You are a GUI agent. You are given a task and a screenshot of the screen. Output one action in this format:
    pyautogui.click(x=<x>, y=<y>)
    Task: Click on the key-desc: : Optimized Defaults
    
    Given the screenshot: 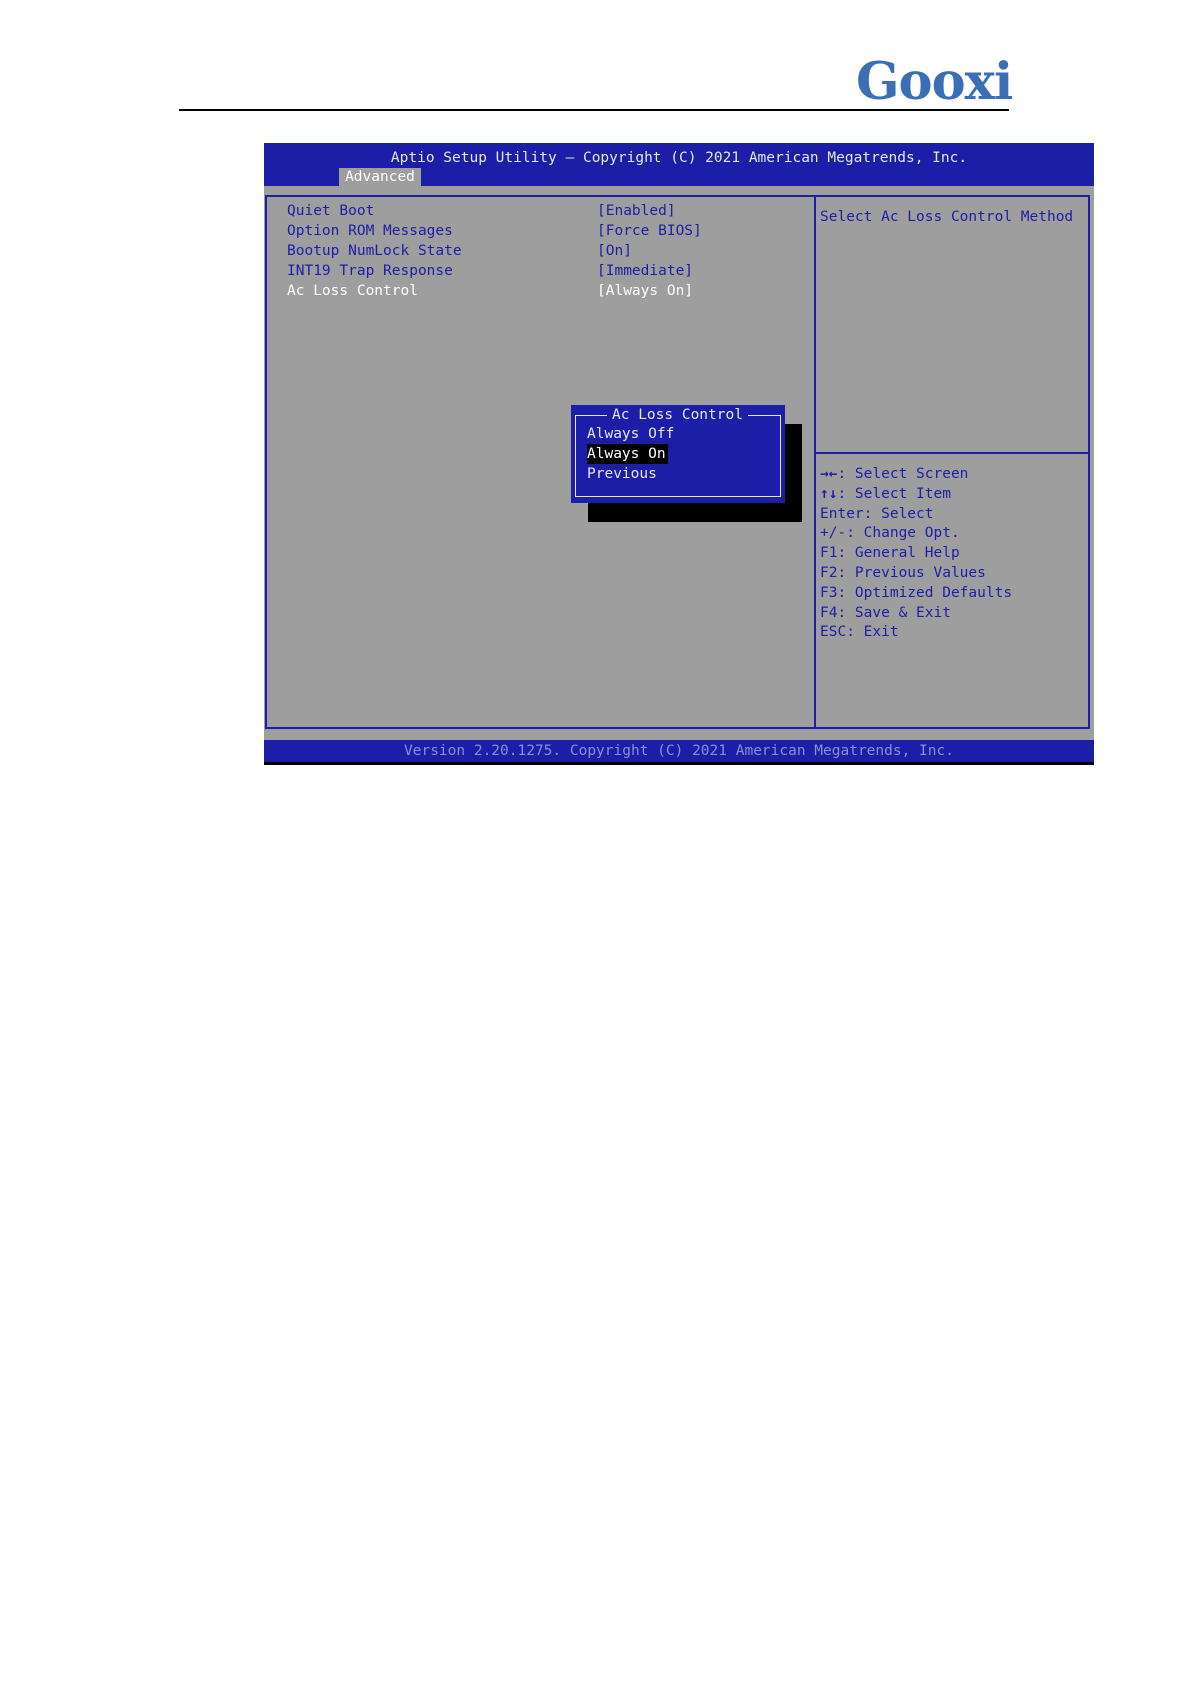 What is the action you would take?
    pyautogui.click(x=925, y=592)
    